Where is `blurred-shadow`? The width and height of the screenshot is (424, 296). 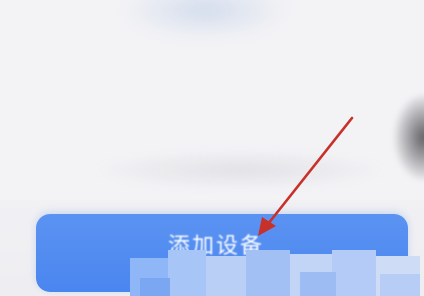
blurred-shadow is located at coordinates (240, 170).